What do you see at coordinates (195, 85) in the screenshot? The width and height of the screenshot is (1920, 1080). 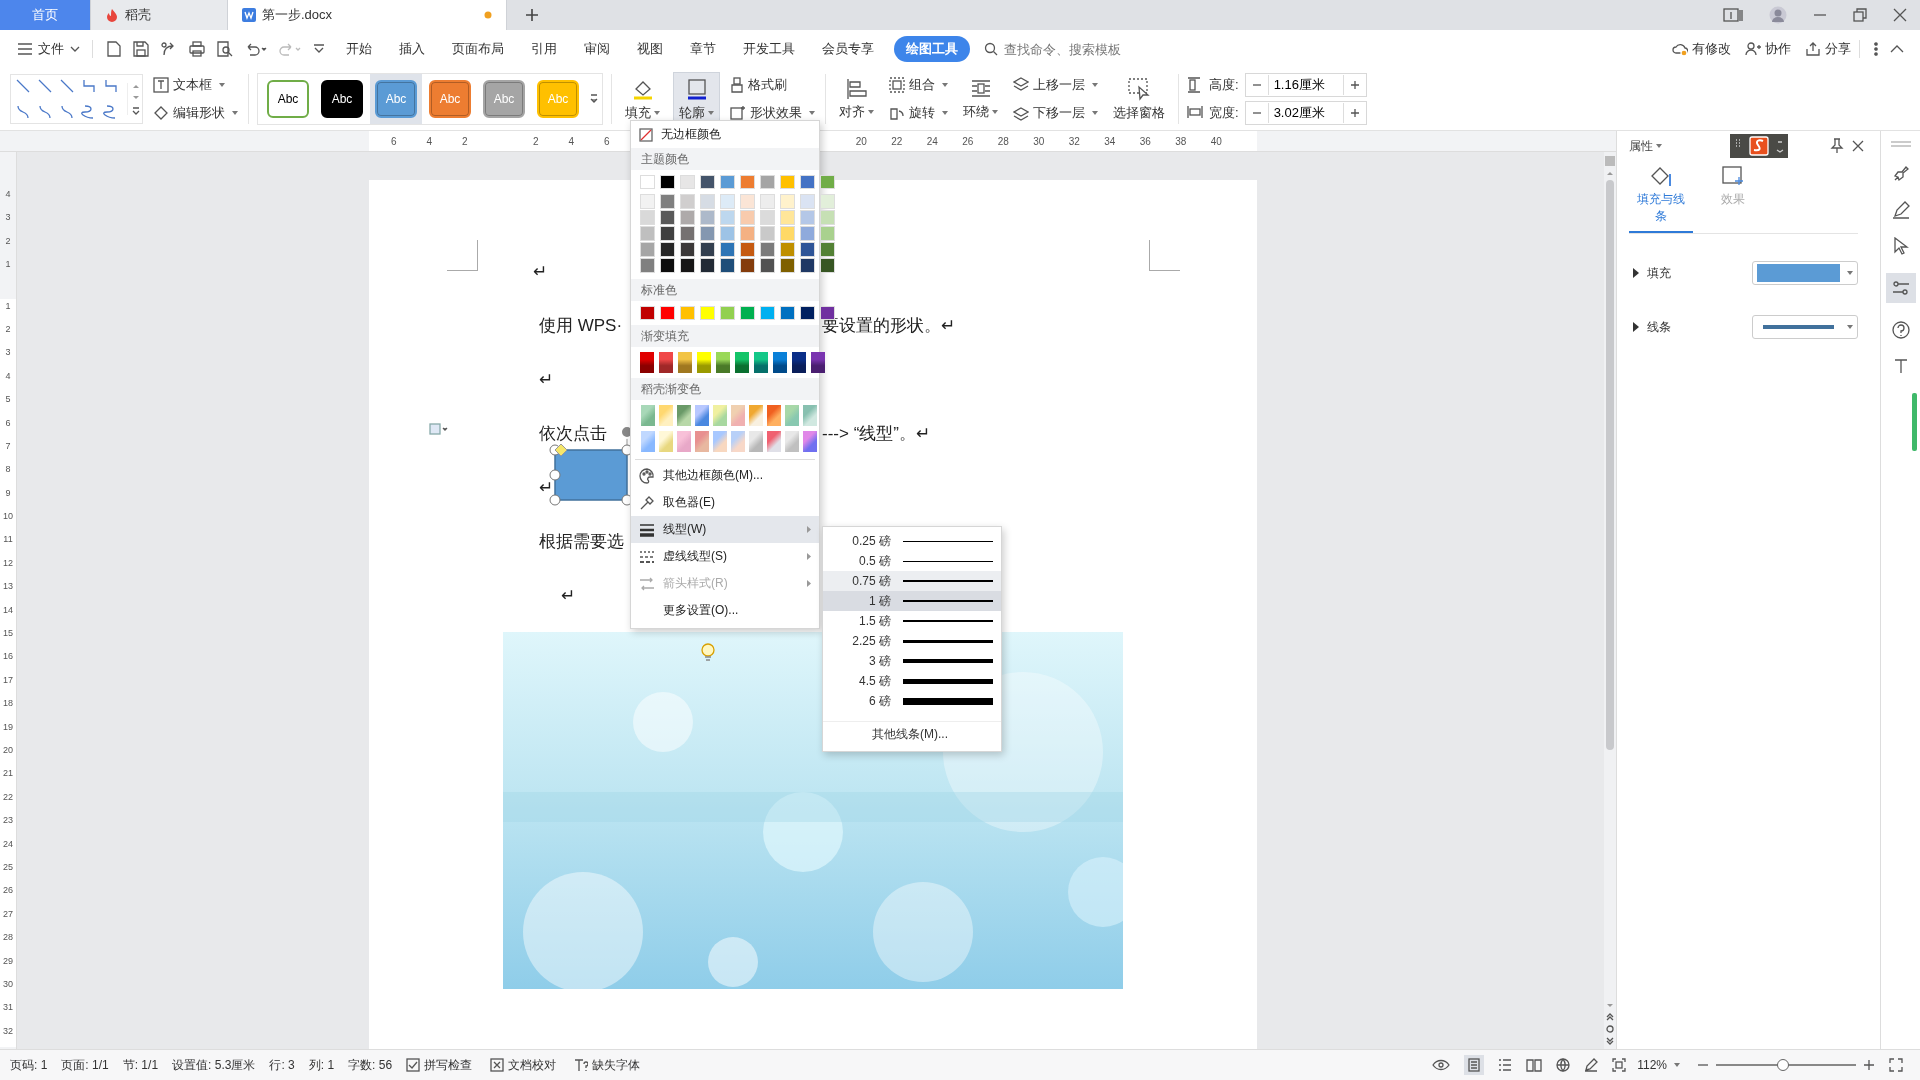 I see `text-box-button: 文本框` at bounding box center [195, 85].